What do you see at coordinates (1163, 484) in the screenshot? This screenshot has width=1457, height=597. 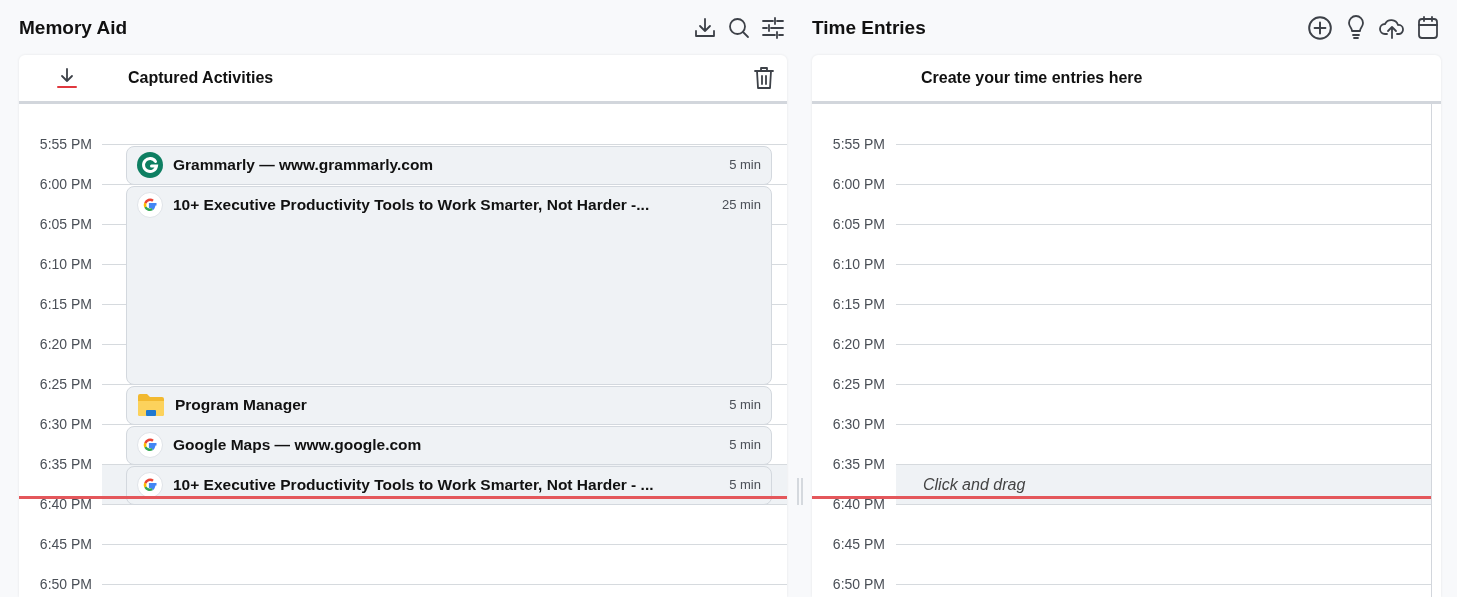 I see `hovered-time-slot: Click and drag` at bounding box center [1163, 484].